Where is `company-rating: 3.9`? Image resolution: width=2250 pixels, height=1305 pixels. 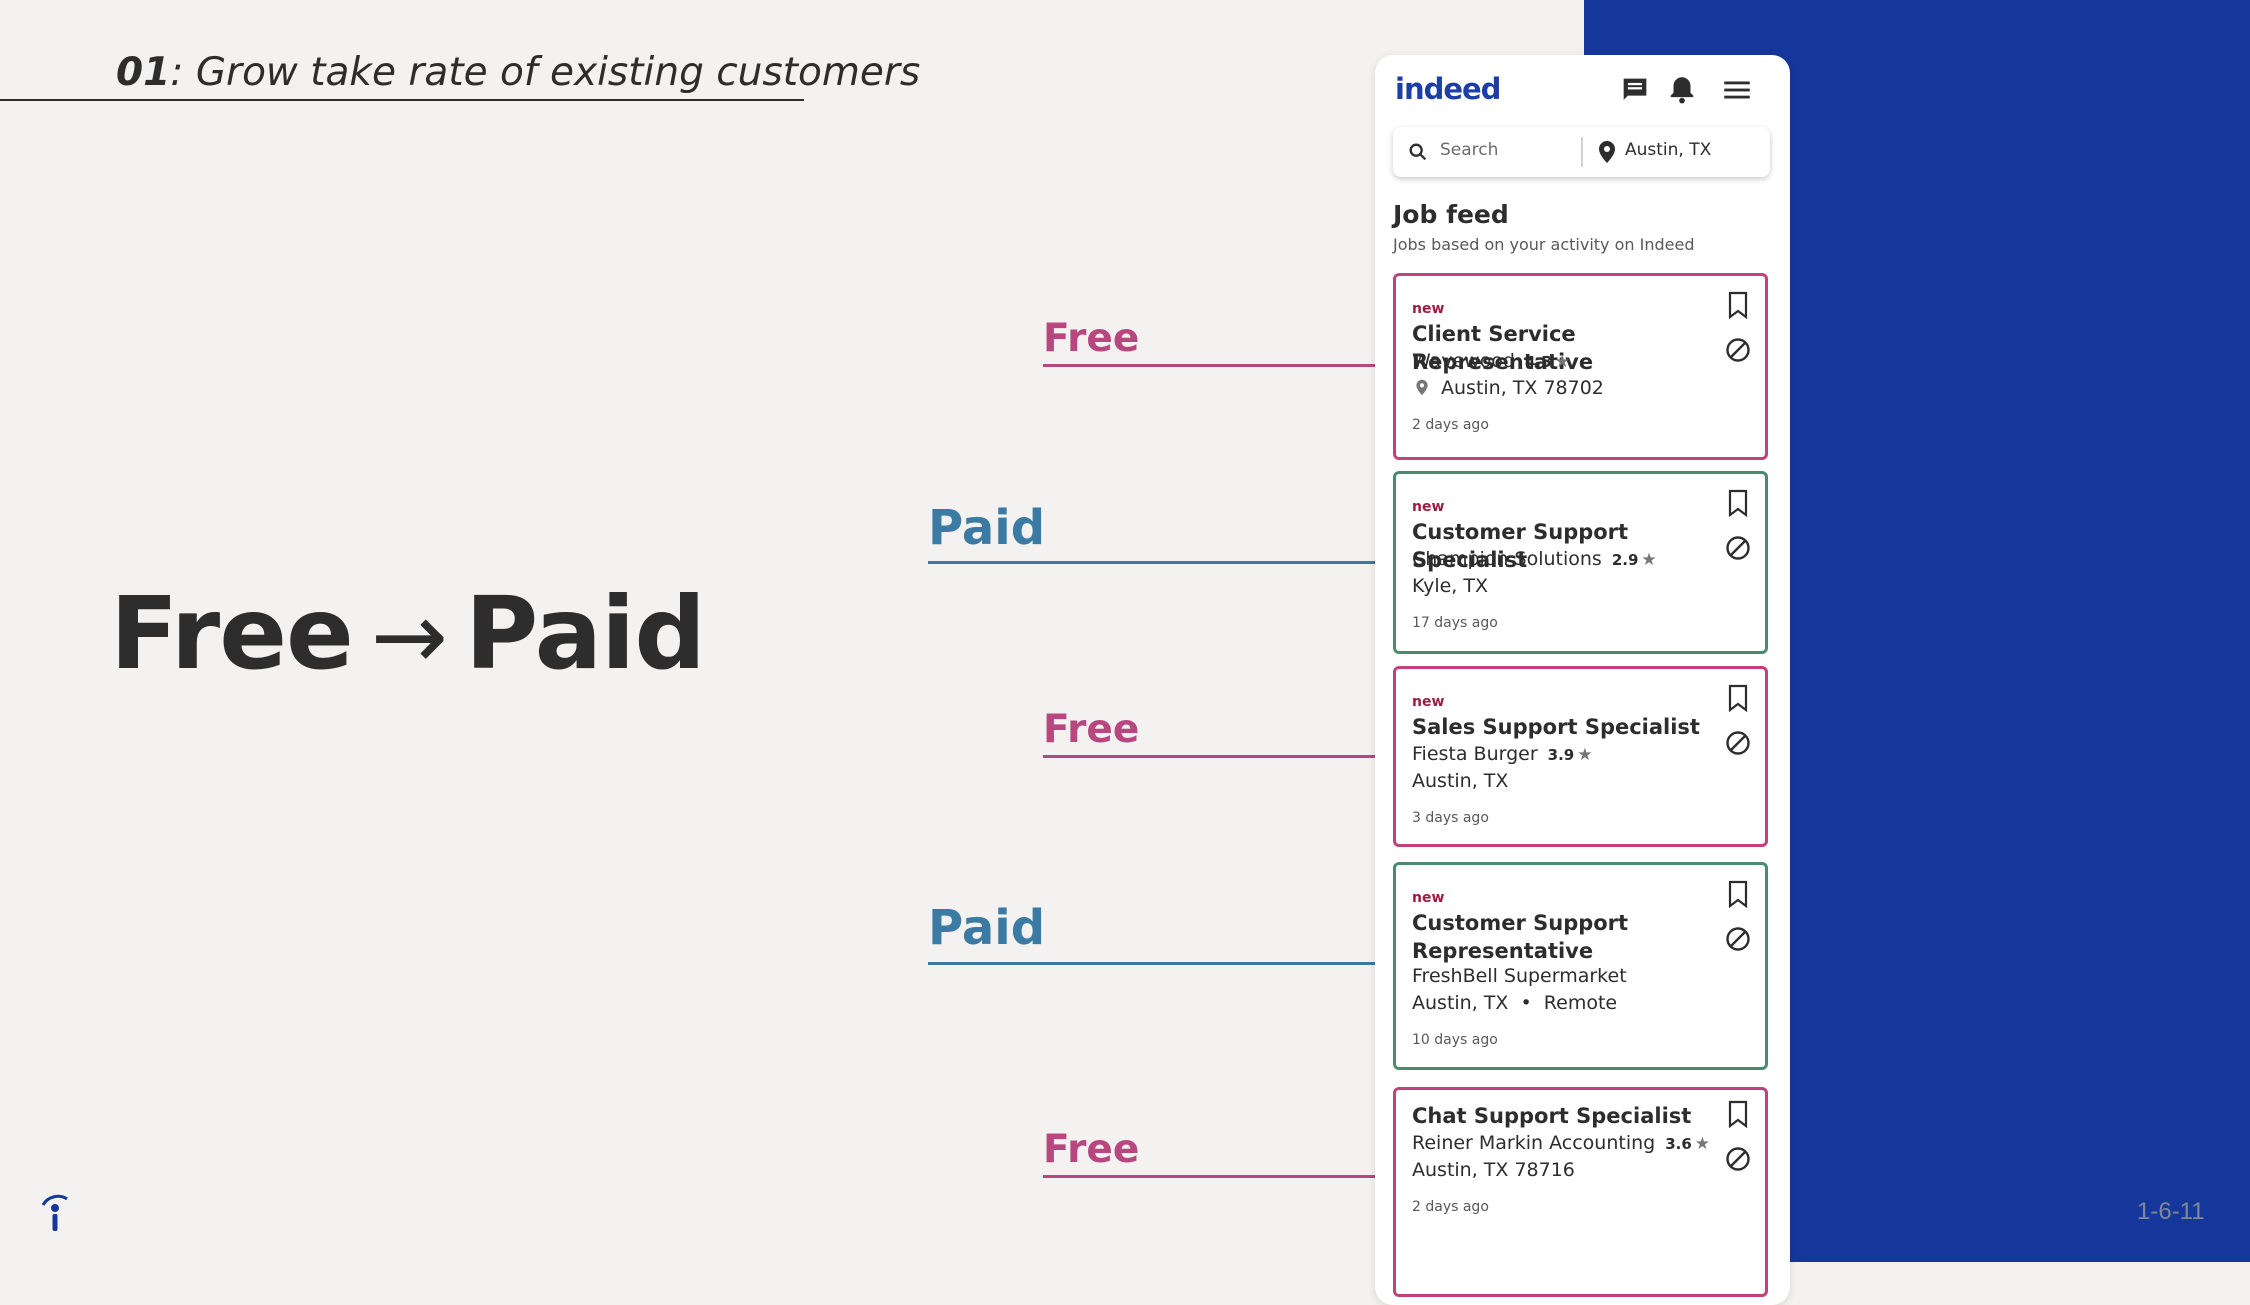
company-rating: 3.9 is located at coordinates (1561, 755).